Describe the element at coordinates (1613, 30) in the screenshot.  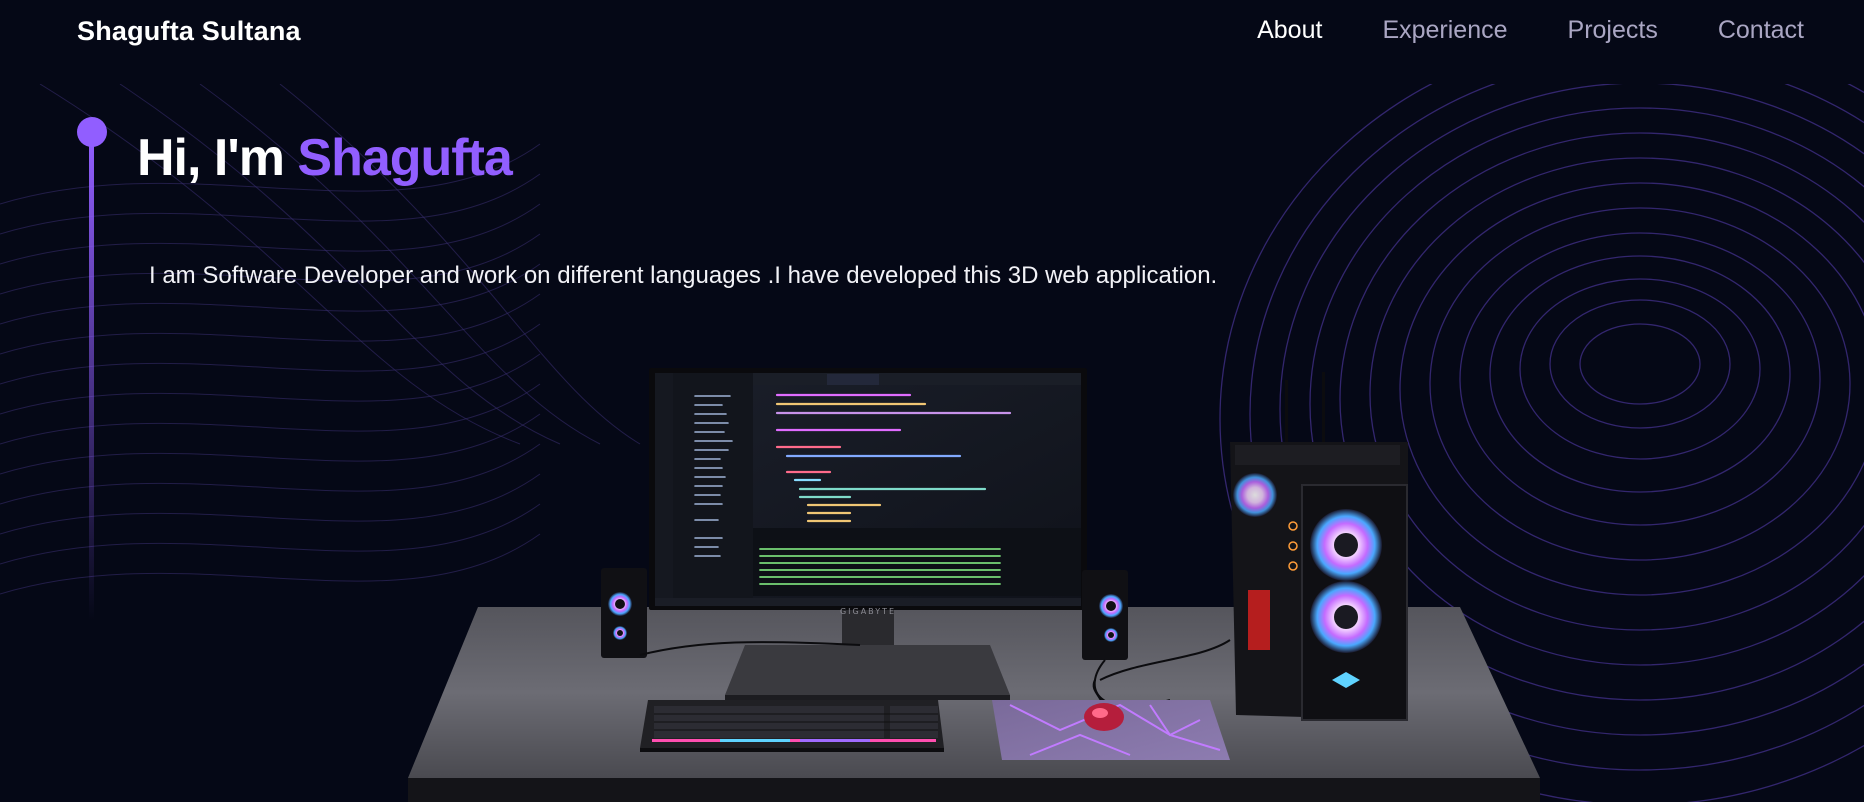
I see `nav-link-projects: Projects` at that location.